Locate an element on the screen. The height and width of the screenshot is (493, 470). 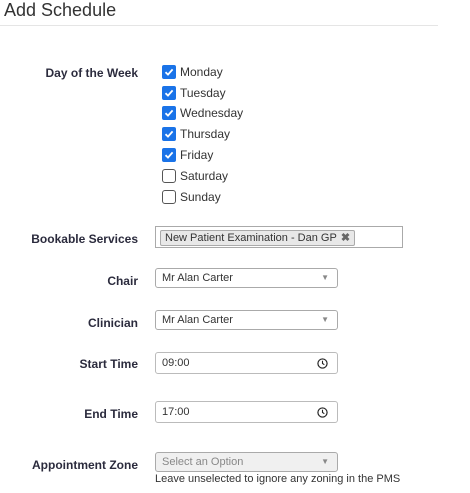
checkbox-wednesday is located at coordinates (169, 113).